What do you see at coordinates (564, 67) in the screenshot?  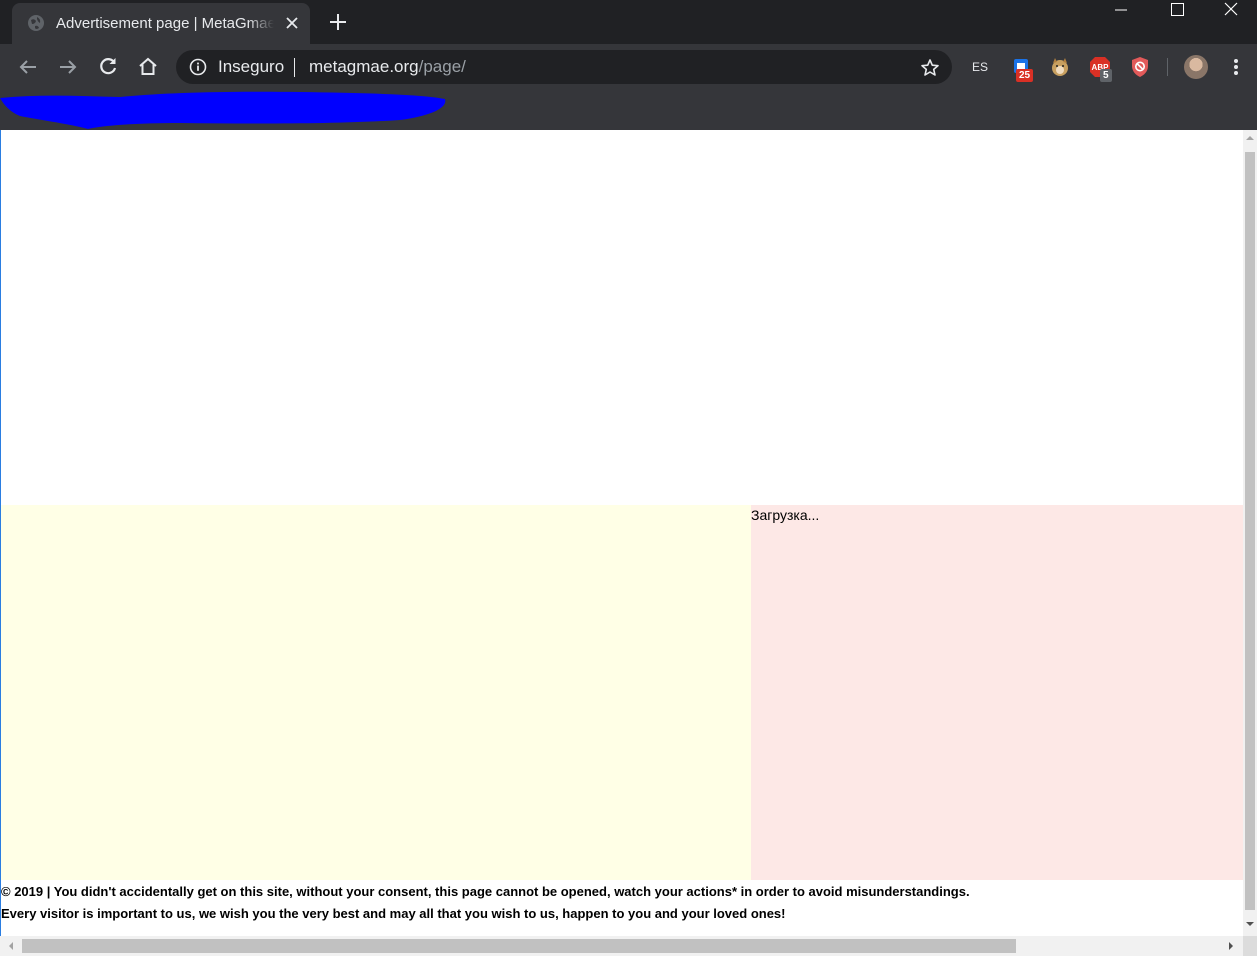 I see `address-bar: Inseguro metagmae.org/page/` at bounding box center [564, 67].